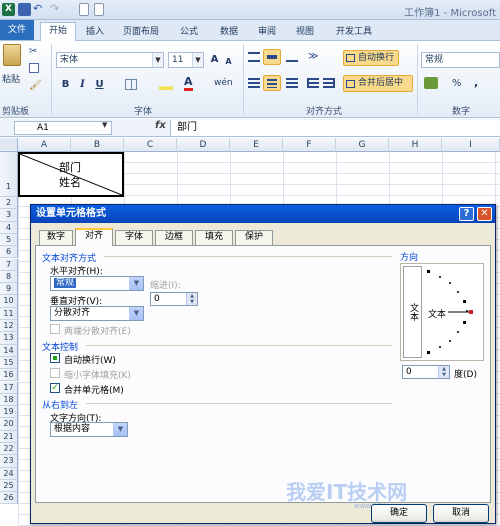 The height and width of the screenshot is (526, 500). I want to click on undo-icon: ↶, so click(37, 8).